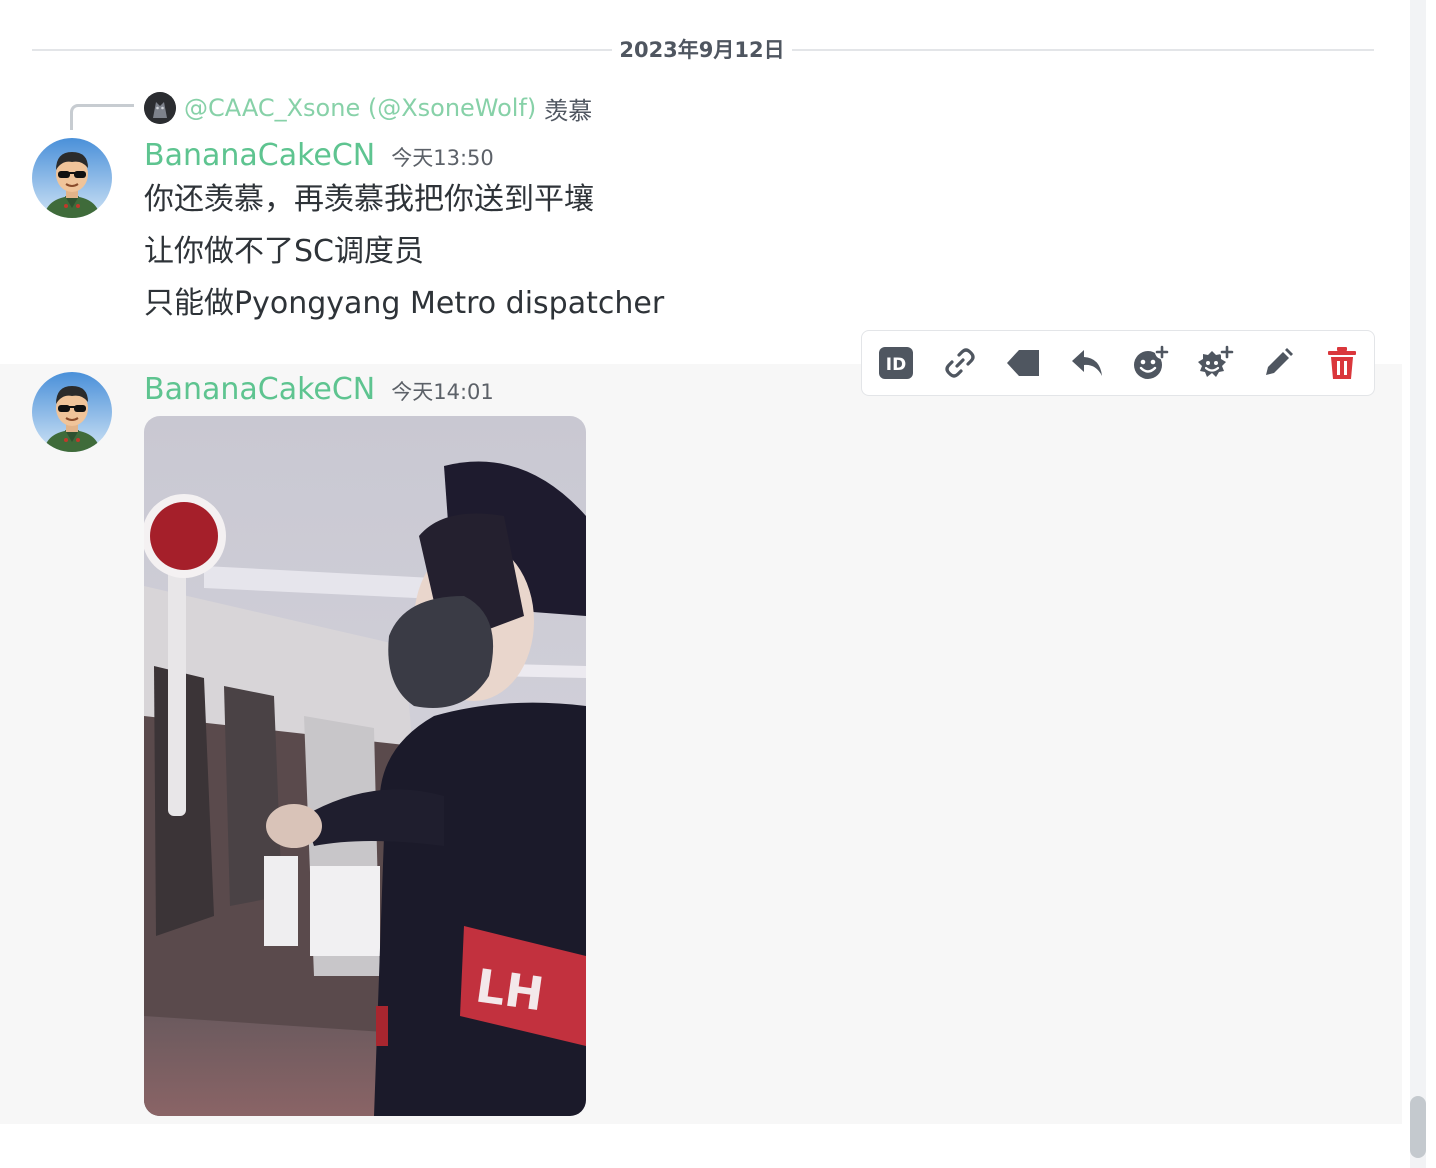  Describe the element at coordinates (369, 199) in the screenshot. I see `message-line: 你还羡慕，再羡慕我把你送到平壤` at that location.